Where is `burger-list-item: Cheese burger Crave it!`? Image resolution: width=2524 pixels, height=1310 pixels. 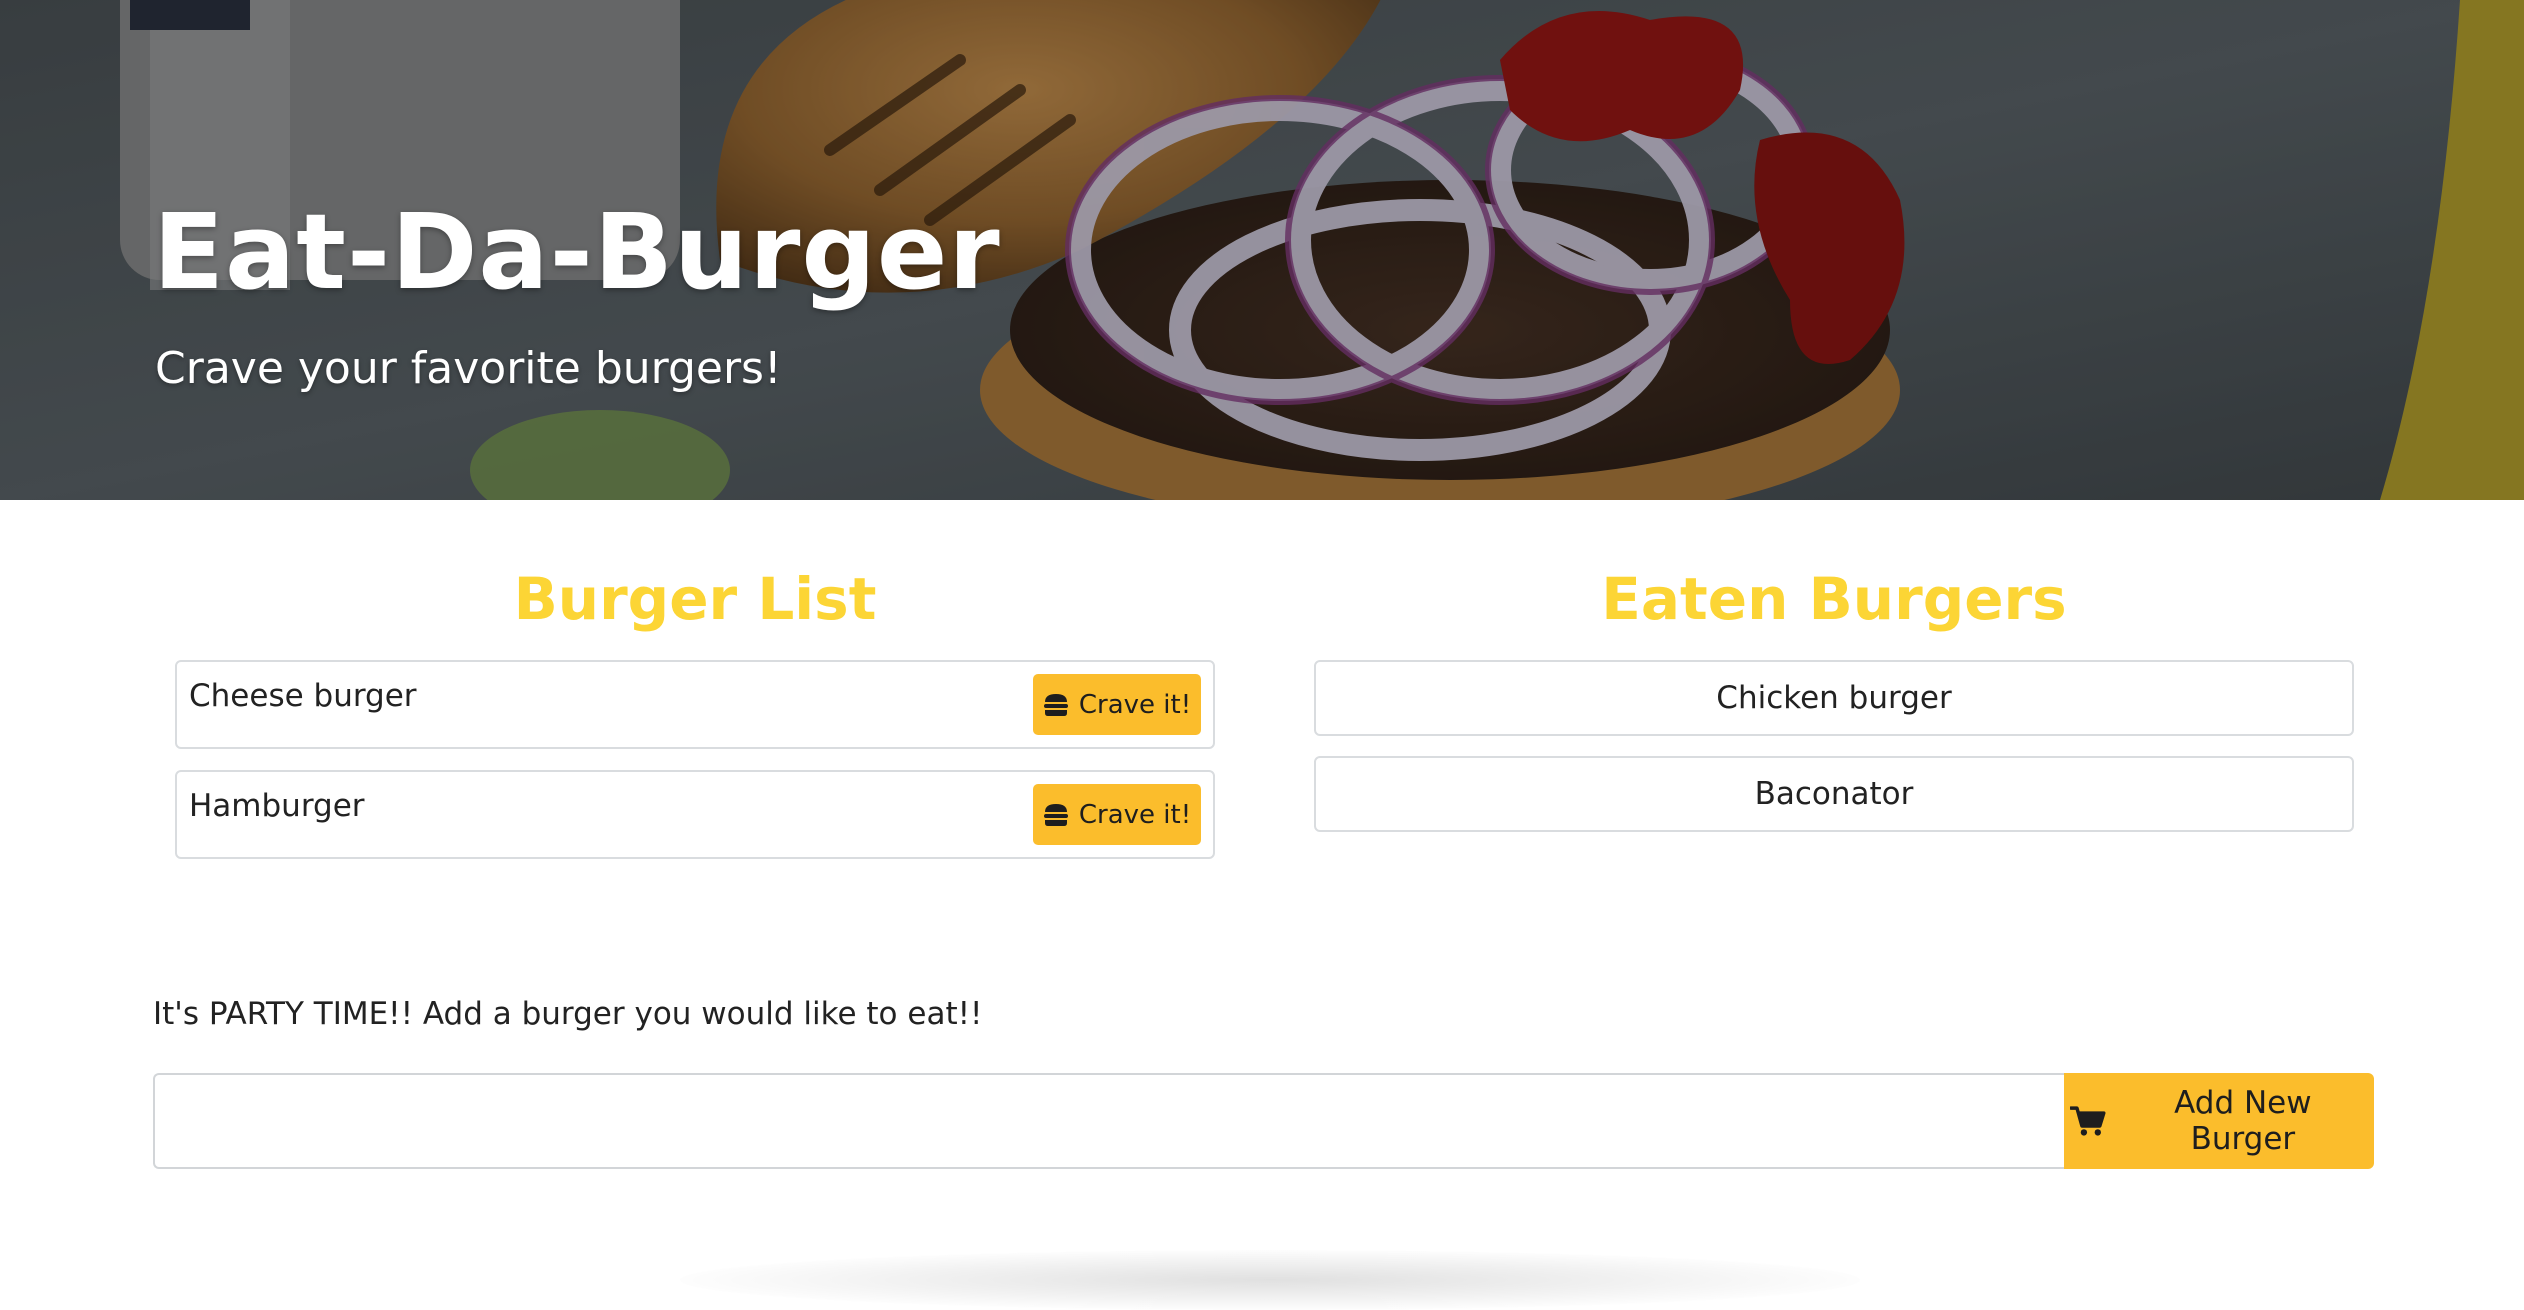 burger-list-item: Cheese burger Crave it! is located at coordinates (695, 704).